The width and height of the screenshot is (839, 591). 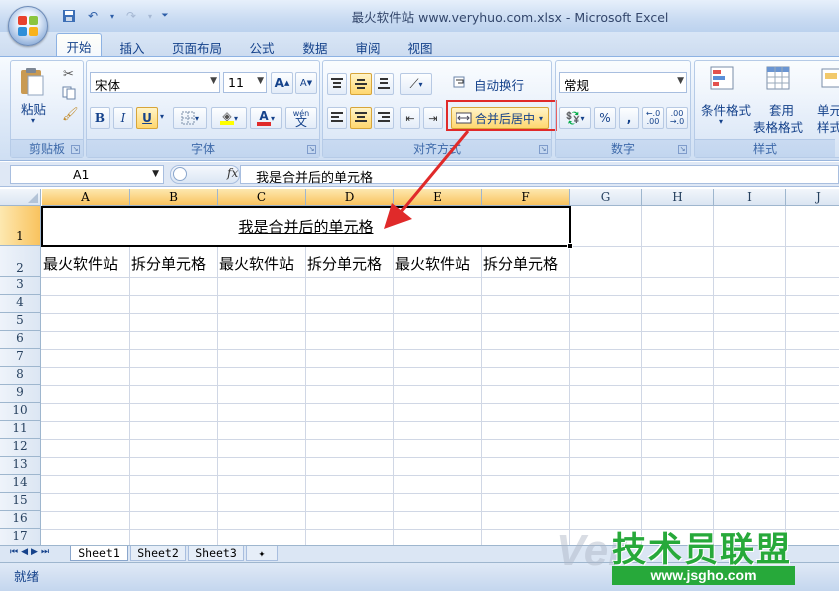 What do you see at coordinates (829, 79) in the screenshot?
I see `cell-styles-icon` at bounding box center [829, 79].